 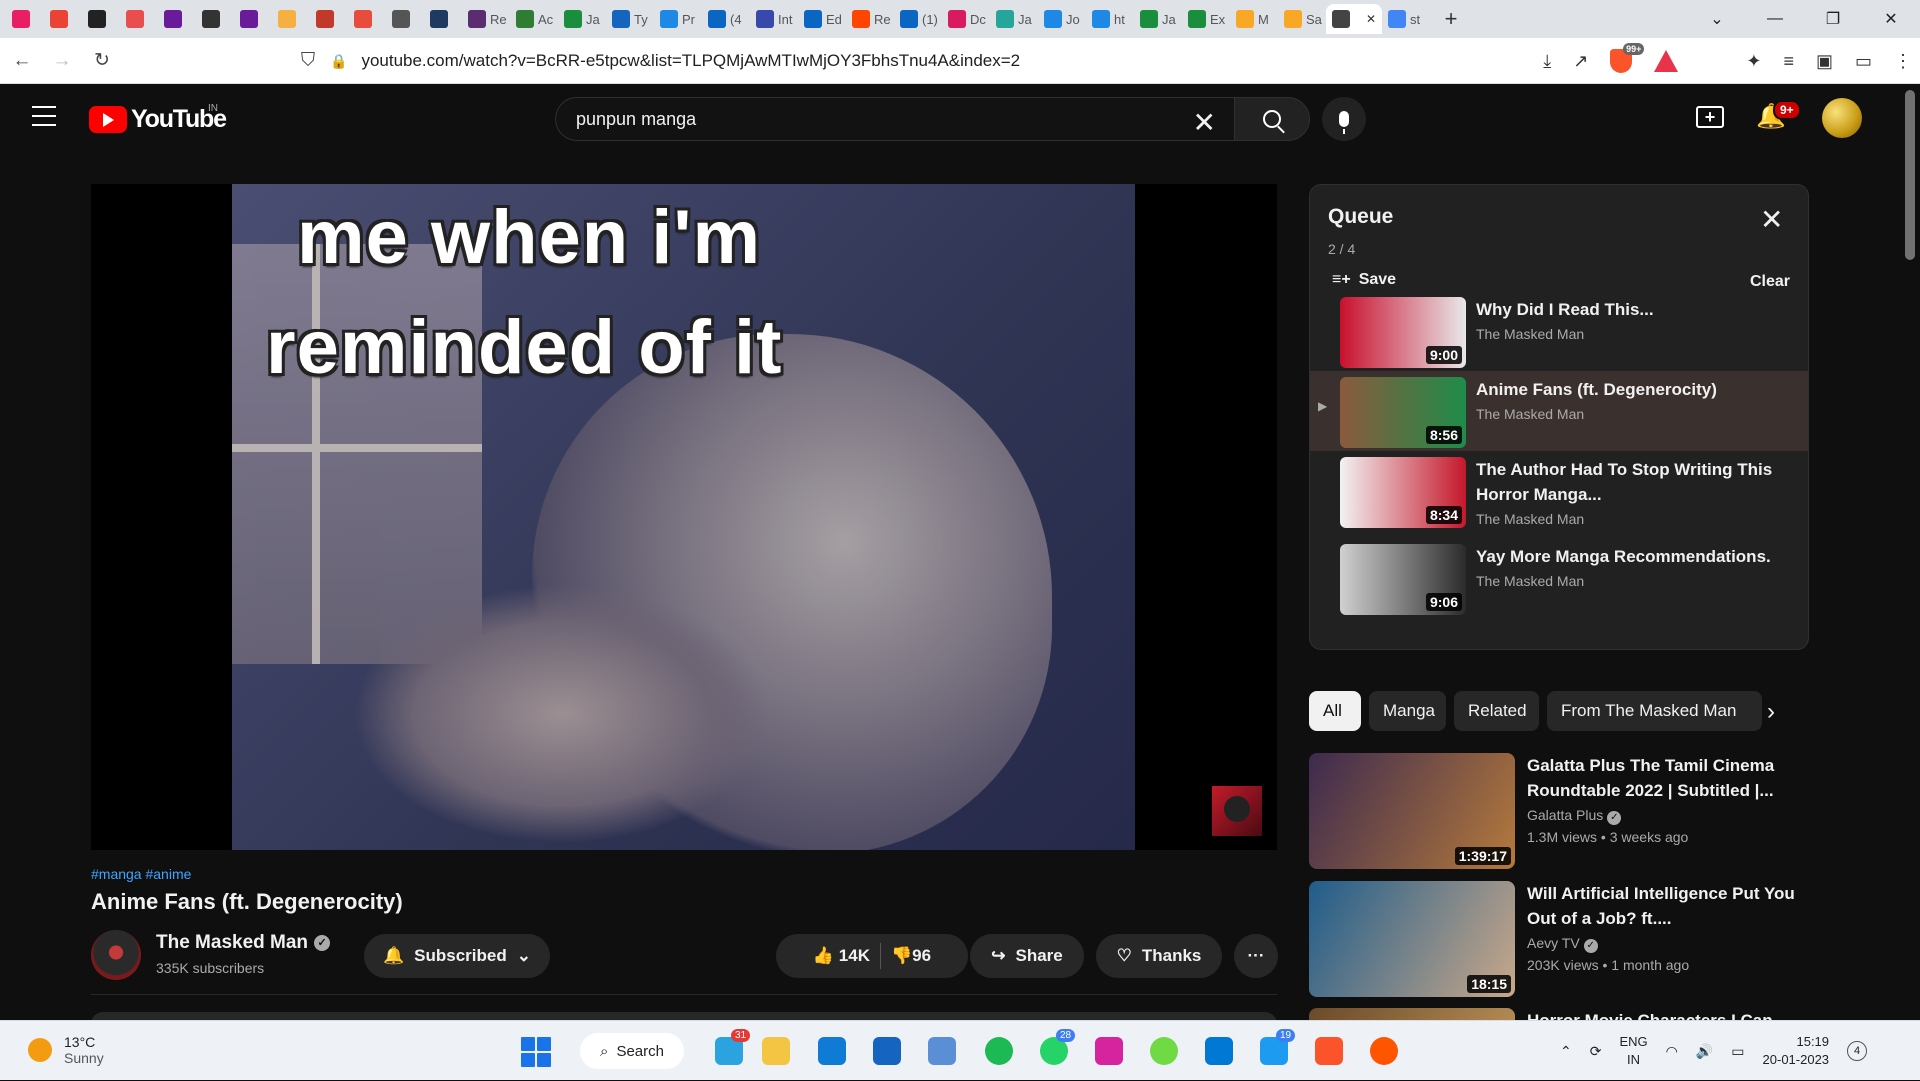 I want to click on recommended-thumbnail: 1:39:17, so click(x=1412, y=811).